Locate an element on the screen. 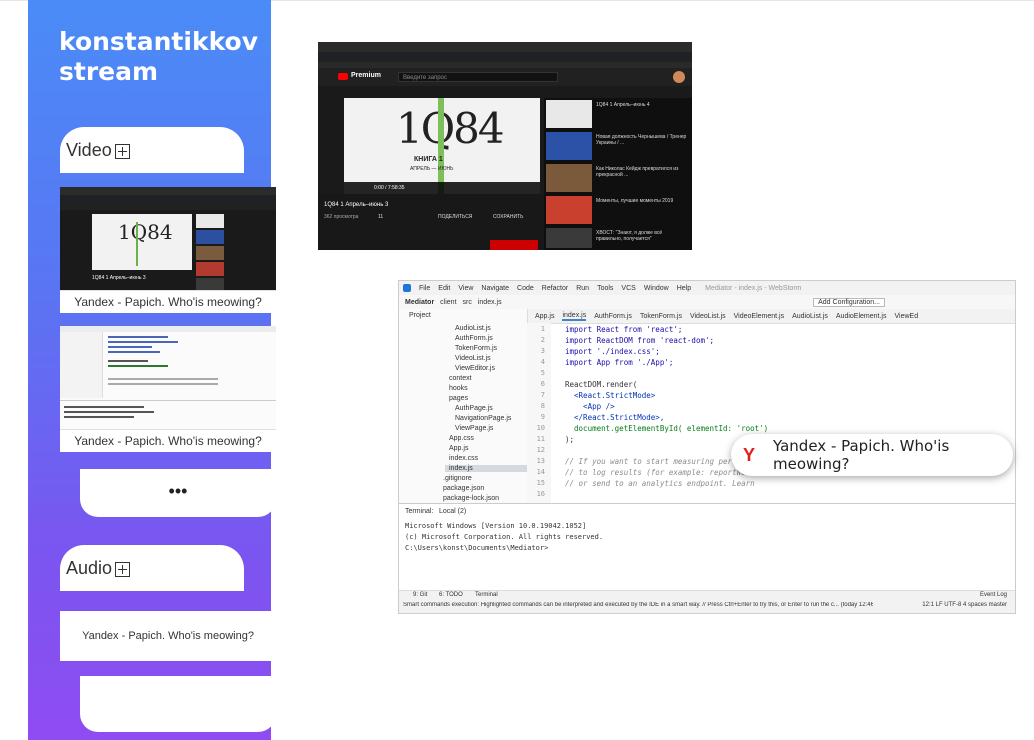 Image resolution: width=1034 pixels, height=740 pixels. video-label: Video is located at coordinates (89, 149).